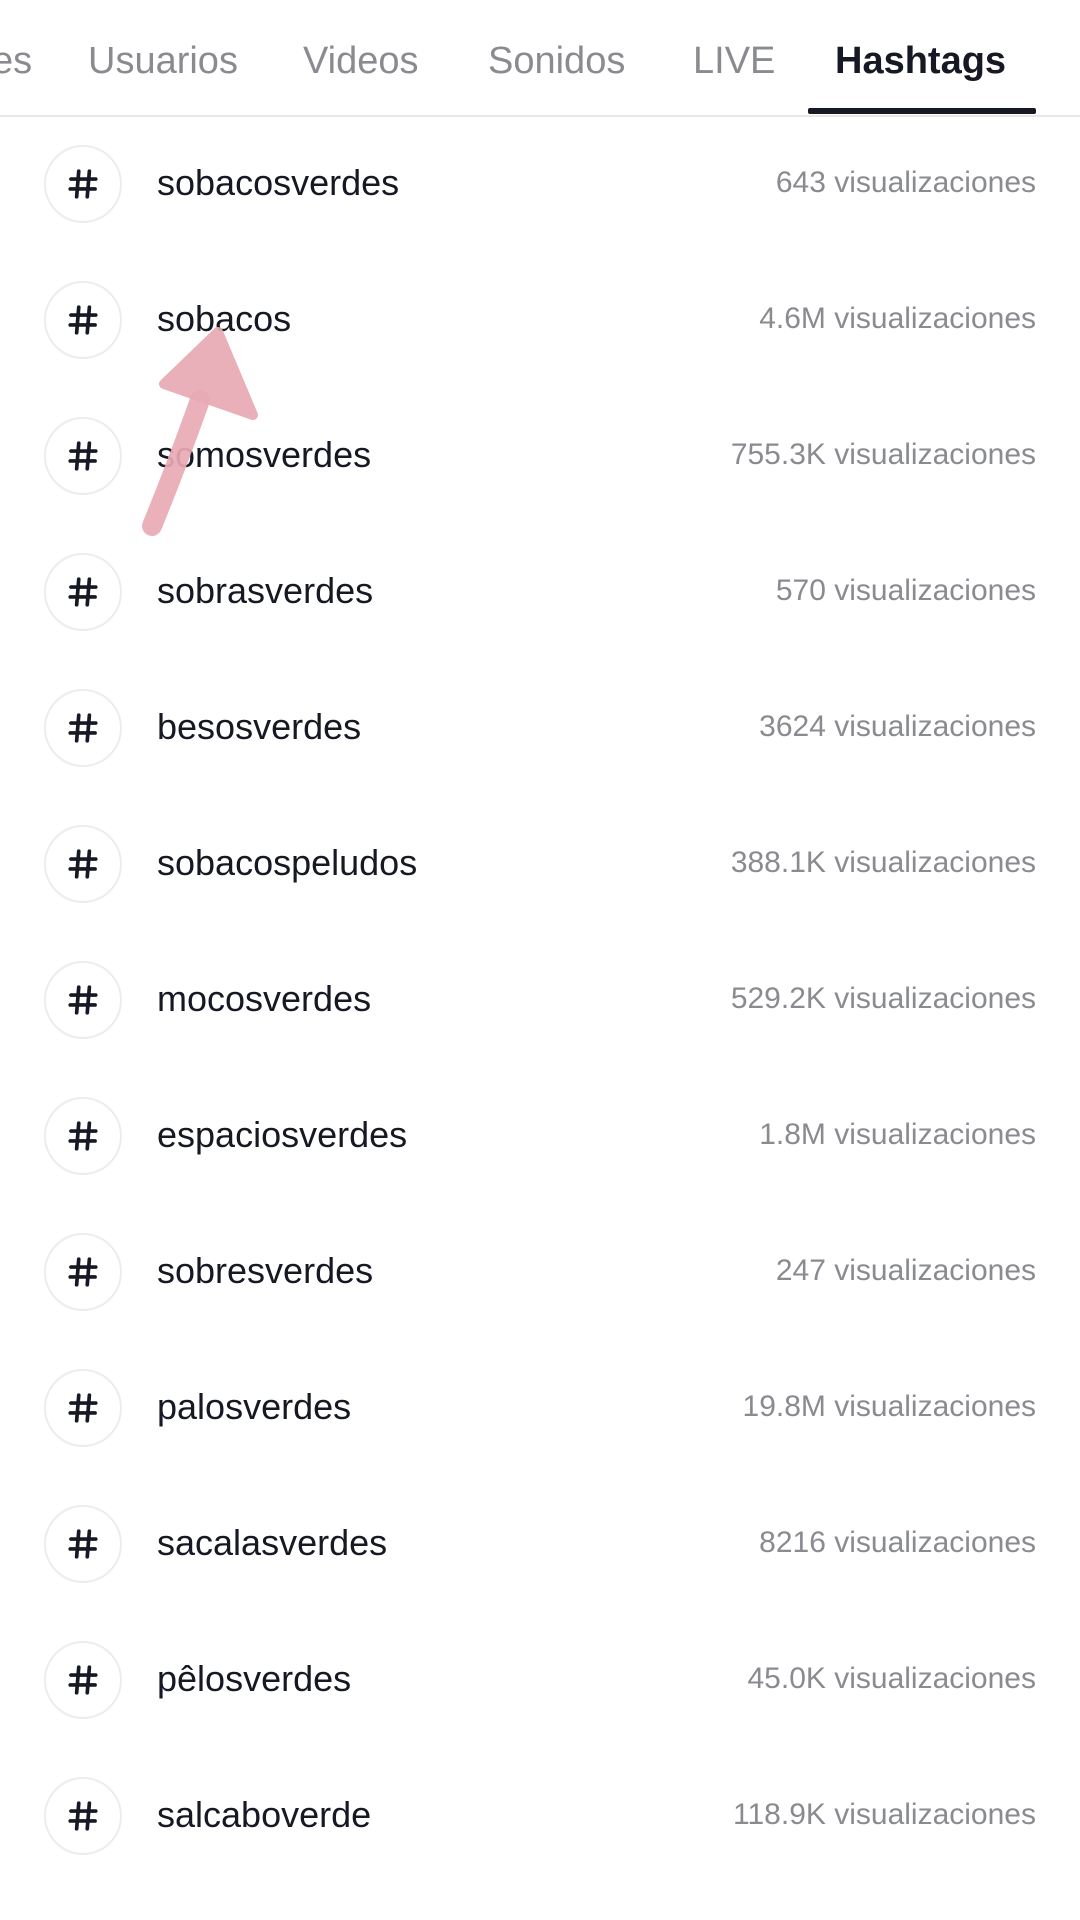 The width and height of the screenshot is (1080, 1920). I want to click on tab-live: LIVE, so click(734, 61).